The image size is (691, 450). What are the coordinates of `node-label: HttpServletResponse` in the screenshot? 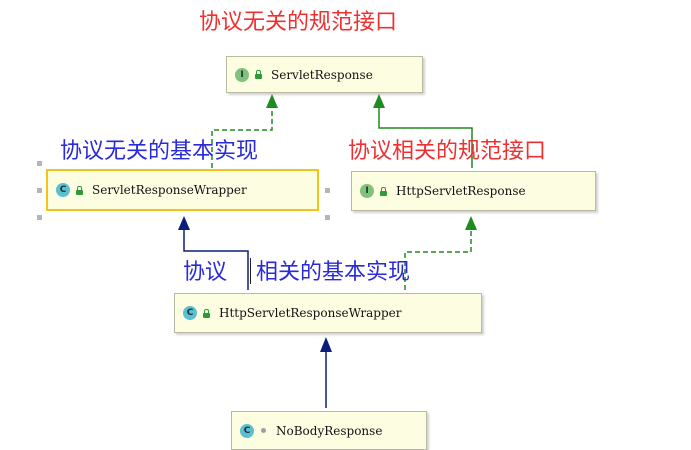 It's located at (461, 191).